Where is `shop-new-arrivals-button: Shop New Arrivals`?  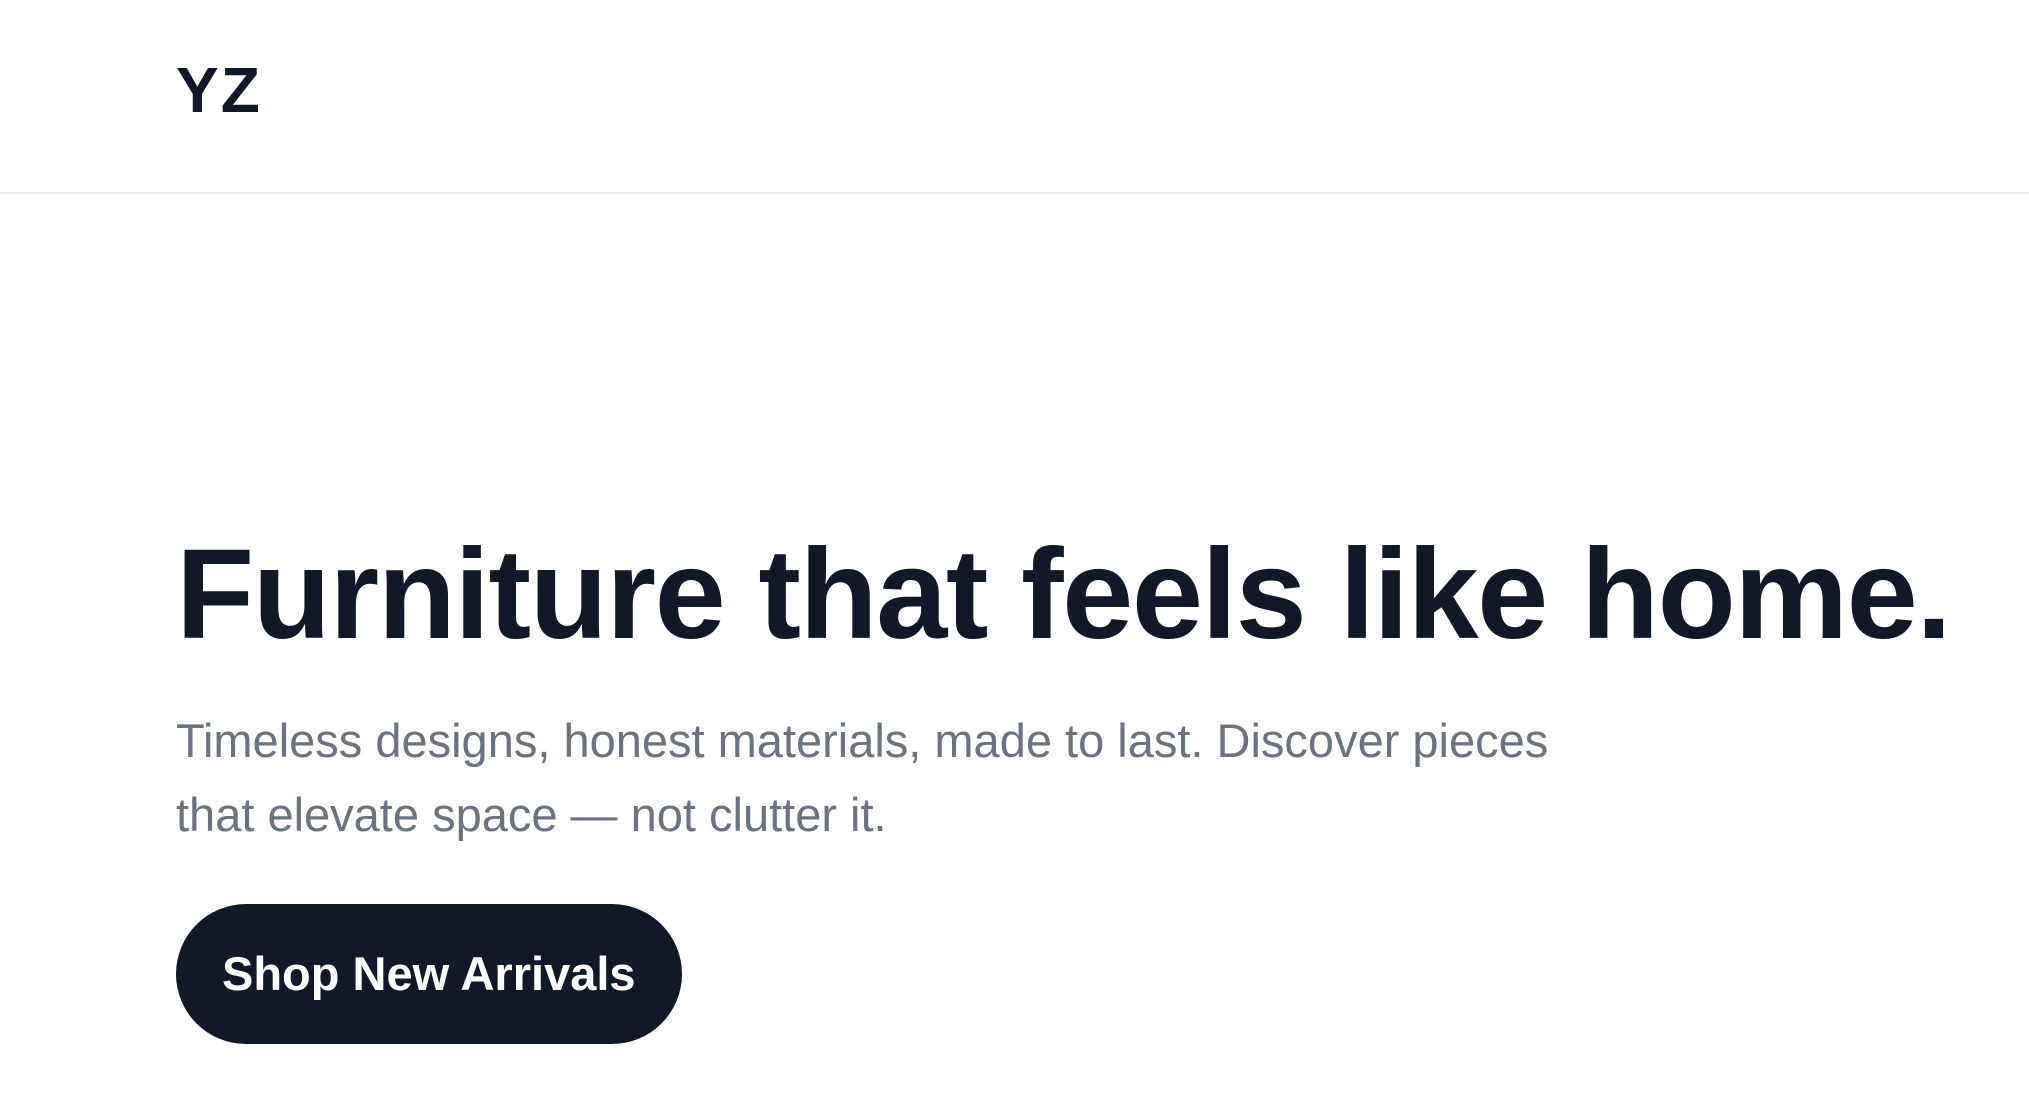
shop-new-arrivals-button: Shop New Arrivals is located at coordinates (429, 974).